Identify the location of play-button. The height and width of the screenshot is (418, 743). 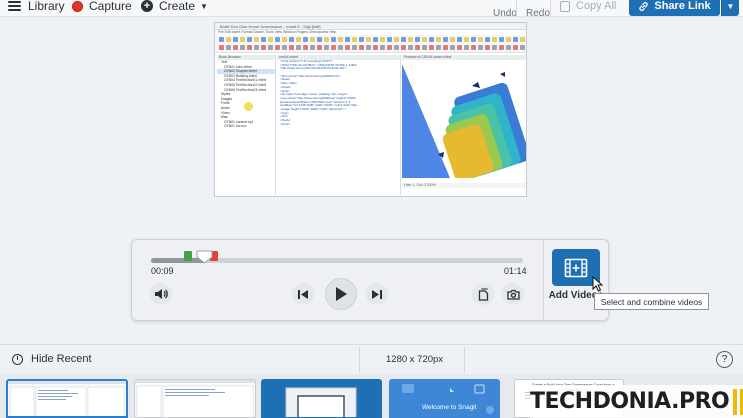
(341, 294).